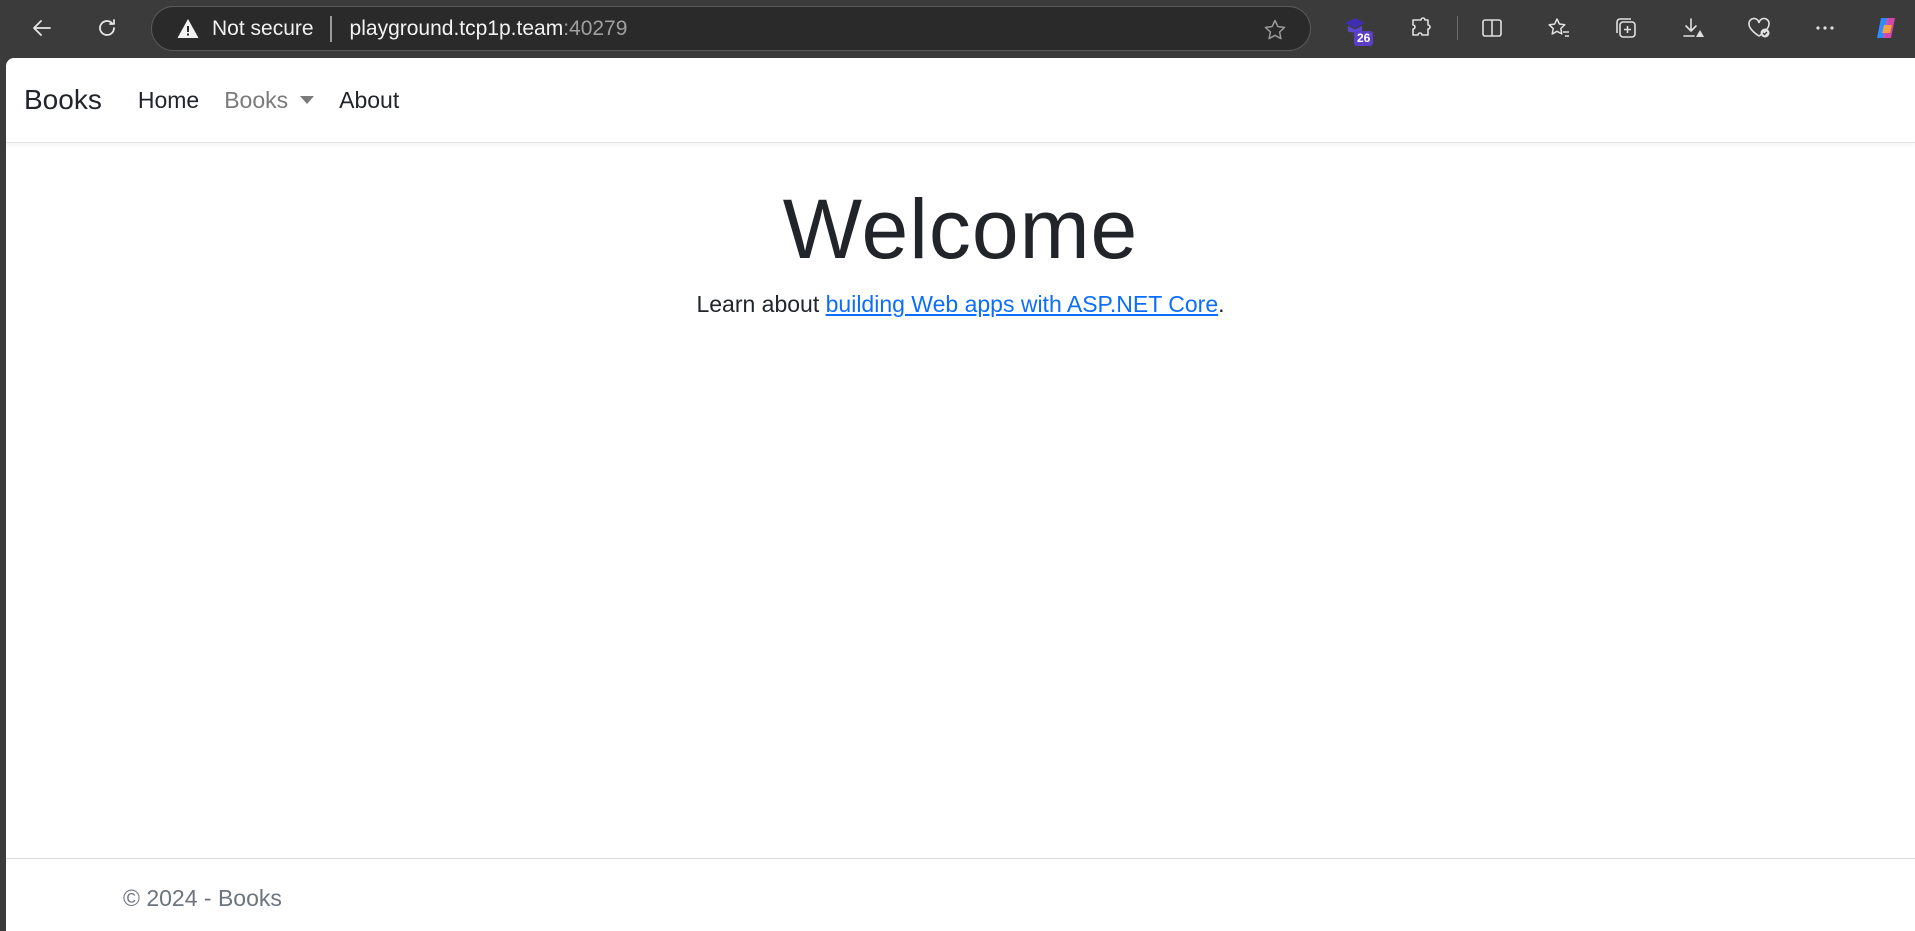 The height and width of the screenshot is (931, 1915). Describe the element at coordinates (307, 100) in the screenshot. I see `caret-down-icon` at that location.